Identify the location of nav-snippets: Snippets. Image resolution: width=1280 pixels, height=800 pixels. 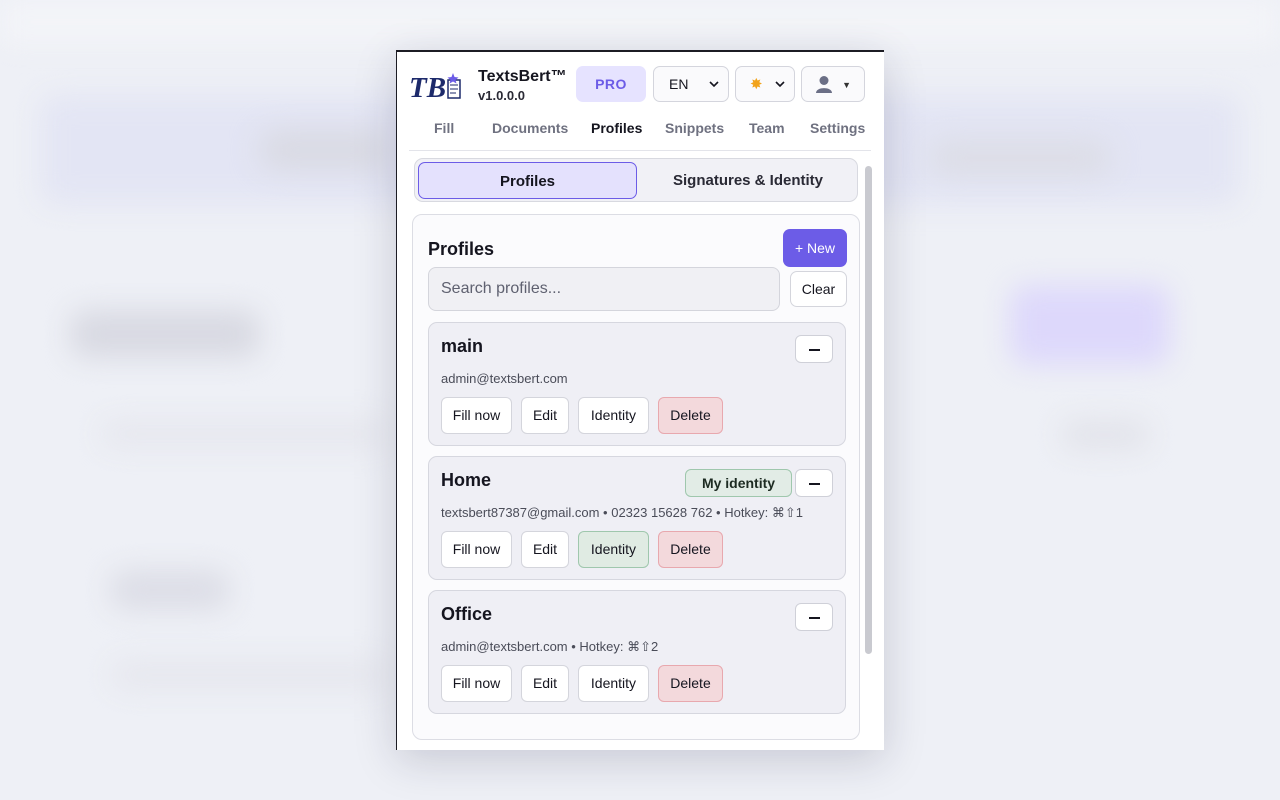
(694, 128).